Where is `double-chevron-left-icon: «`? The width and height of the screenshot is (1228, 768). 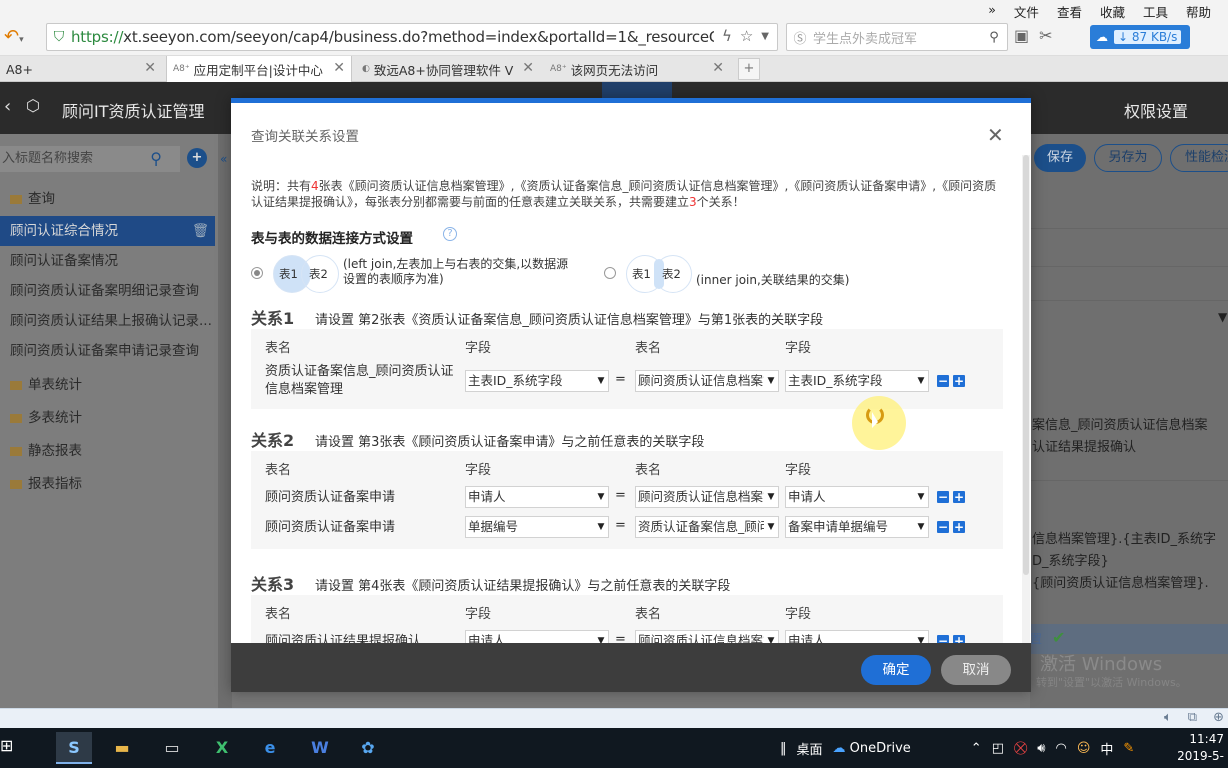 double-chevron-left-icon: « is located at coordinates (223, 159).